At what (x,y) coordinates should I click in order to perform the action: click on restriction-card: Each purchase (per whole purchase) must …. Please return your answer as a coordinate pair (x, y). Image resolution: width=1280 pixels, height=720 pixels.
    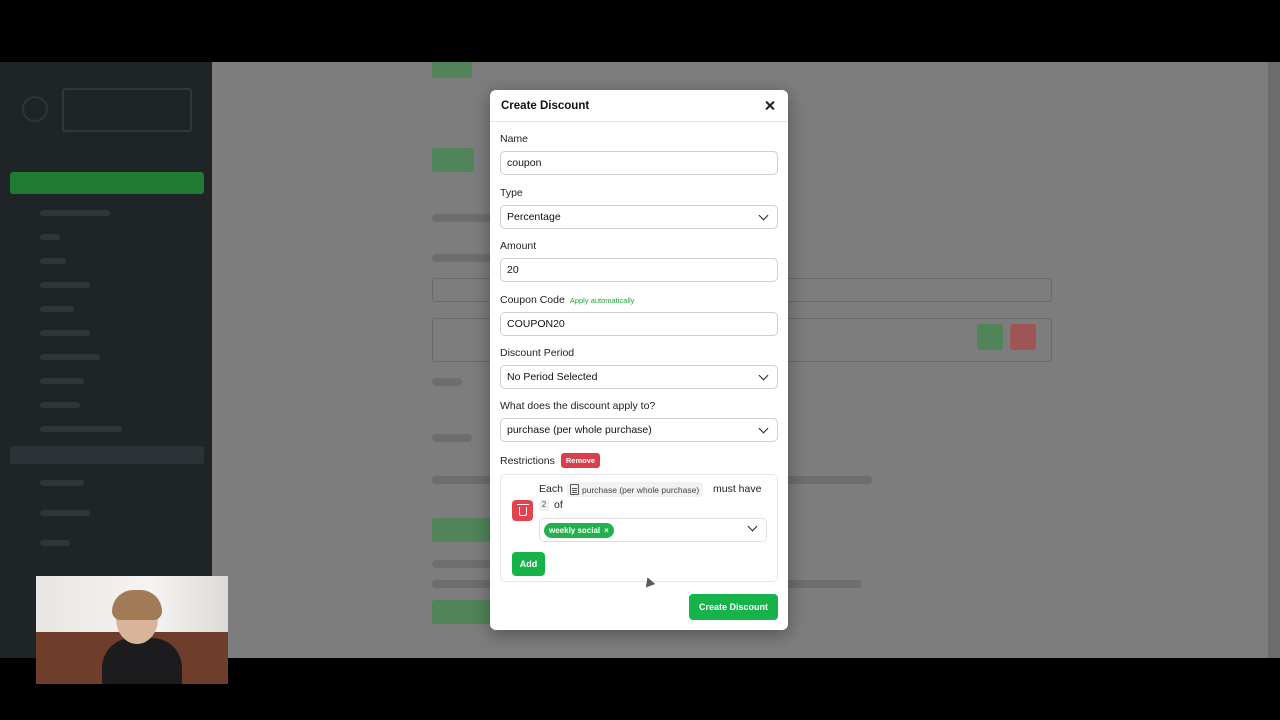
    Looking at the image, I should click on (639, 531).